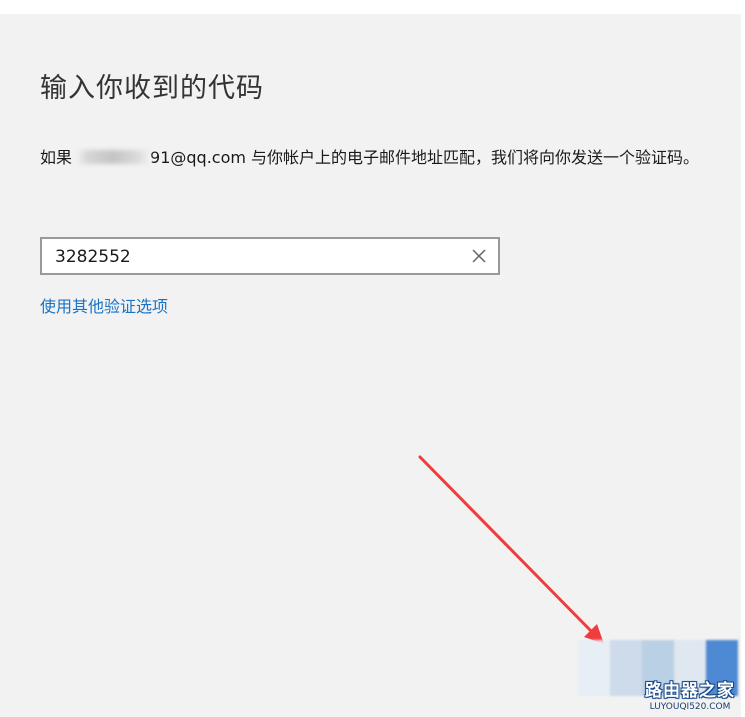 Image resolution: width=745 pixels, height=717 pixels. Describe the element at coordinates (270, 256) in the screenshot. I see `code-input: 3282552` at that location.